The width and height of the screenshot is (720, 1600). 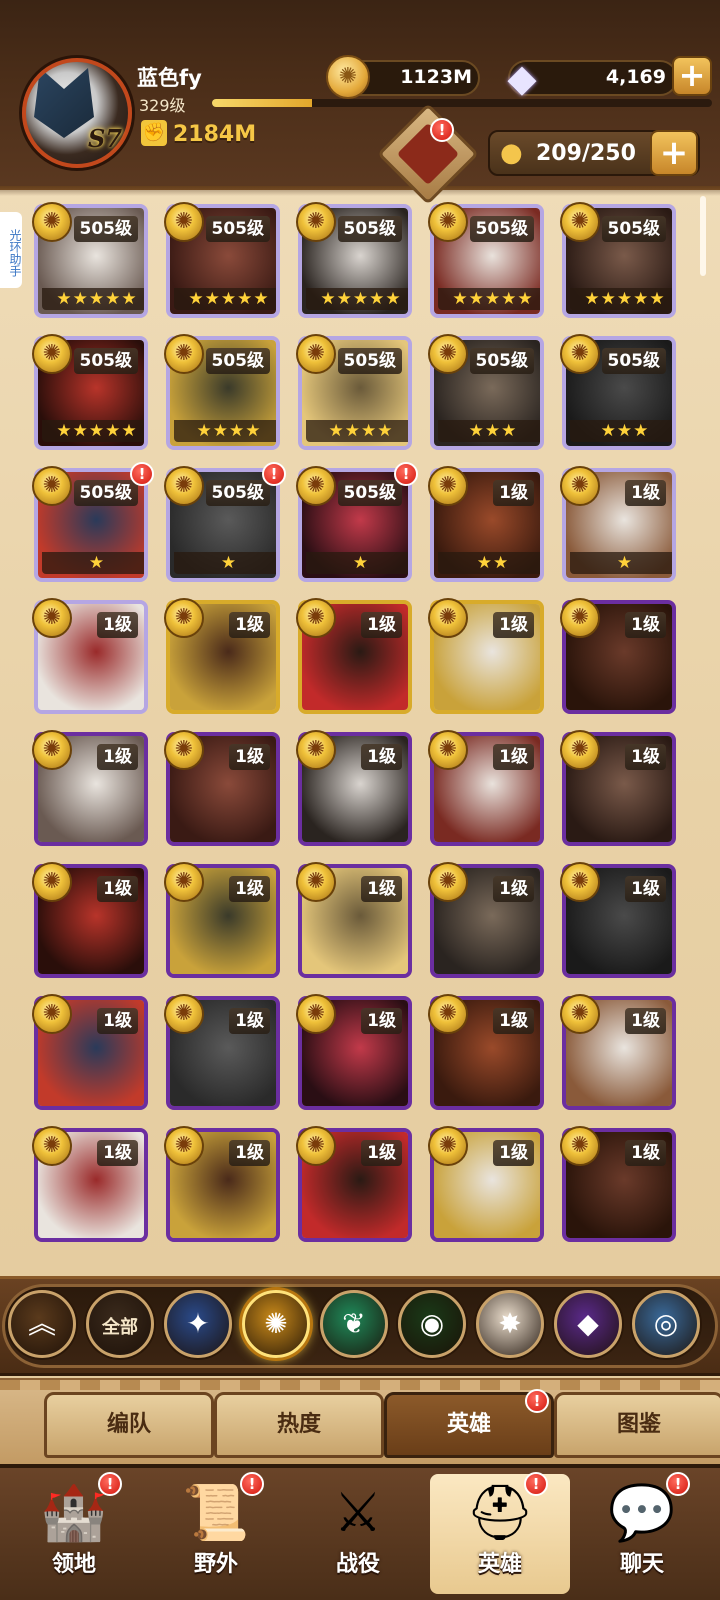 What do you see at coordinates (358, 1512) in the screenshot?
I see `crossed-swords-icon: ⚔` at bounding box center [358, 1512].